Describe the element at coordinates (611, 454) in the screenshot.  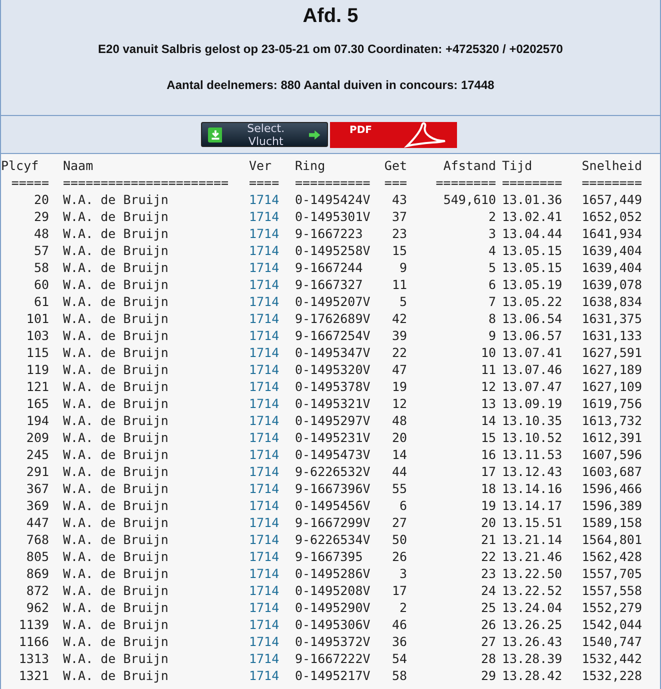
I see `speed-cell-text: 1607,596` at that location.